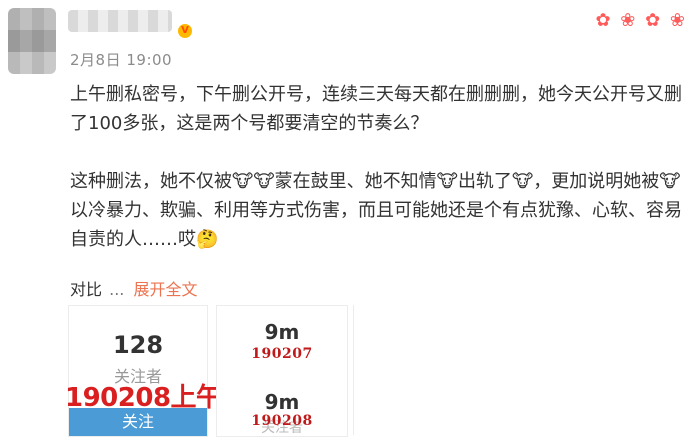 This screenshot has height=447, width=699. Describe the element at coordinates (120, 21) in the screenshot. I see `username-blurred` at that location.